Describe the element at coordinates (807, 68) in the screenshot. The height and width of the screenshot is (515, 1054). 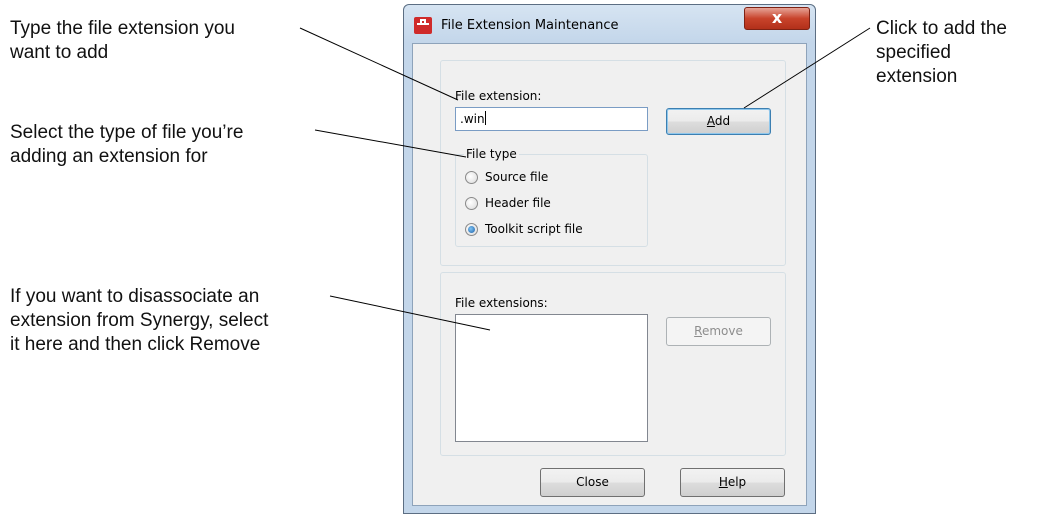
I see `leader-line-add` at that location.